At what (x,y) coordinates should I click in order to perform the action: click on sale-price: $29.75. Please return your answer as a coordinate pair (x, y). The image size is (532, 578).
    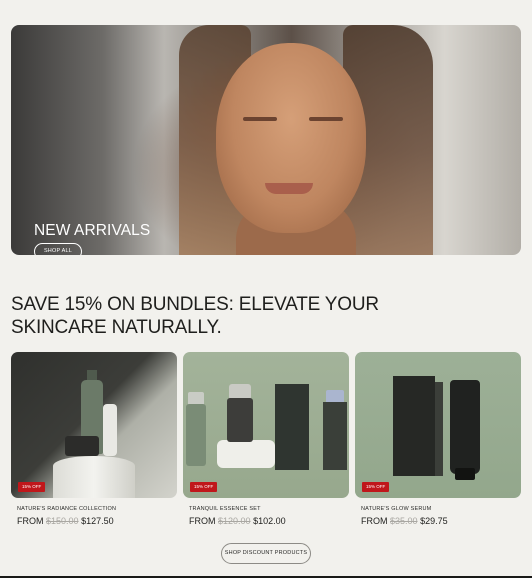
    Looking at the image, I should click on (434, 521).